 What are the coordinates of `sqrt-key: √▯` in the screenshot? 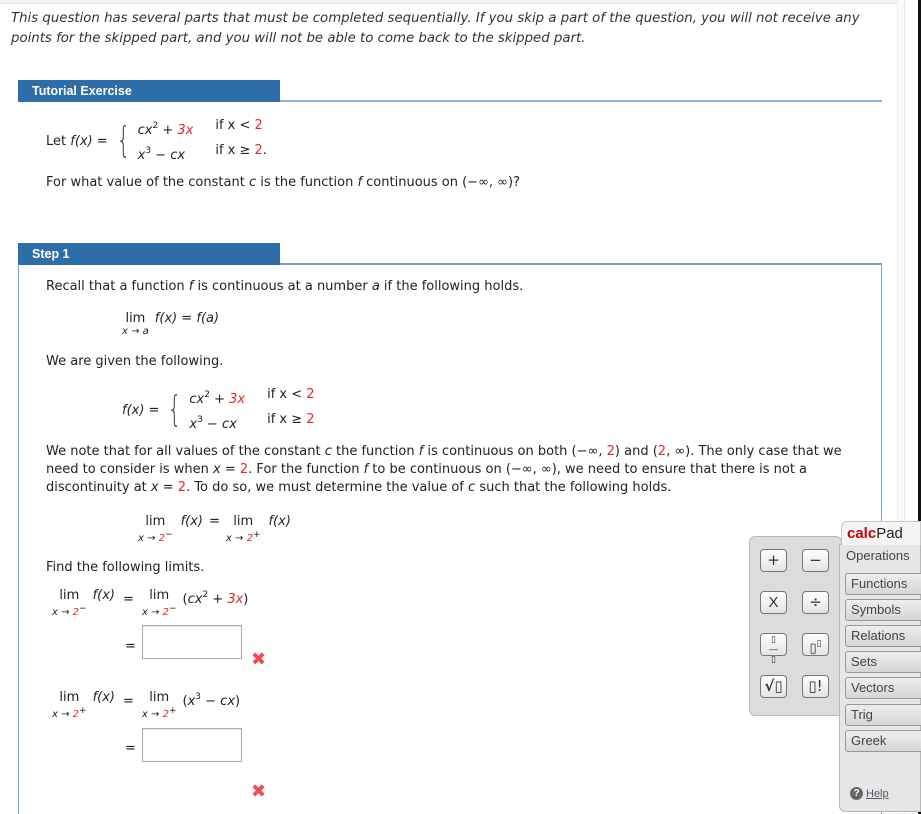 It's located at (773, 686).